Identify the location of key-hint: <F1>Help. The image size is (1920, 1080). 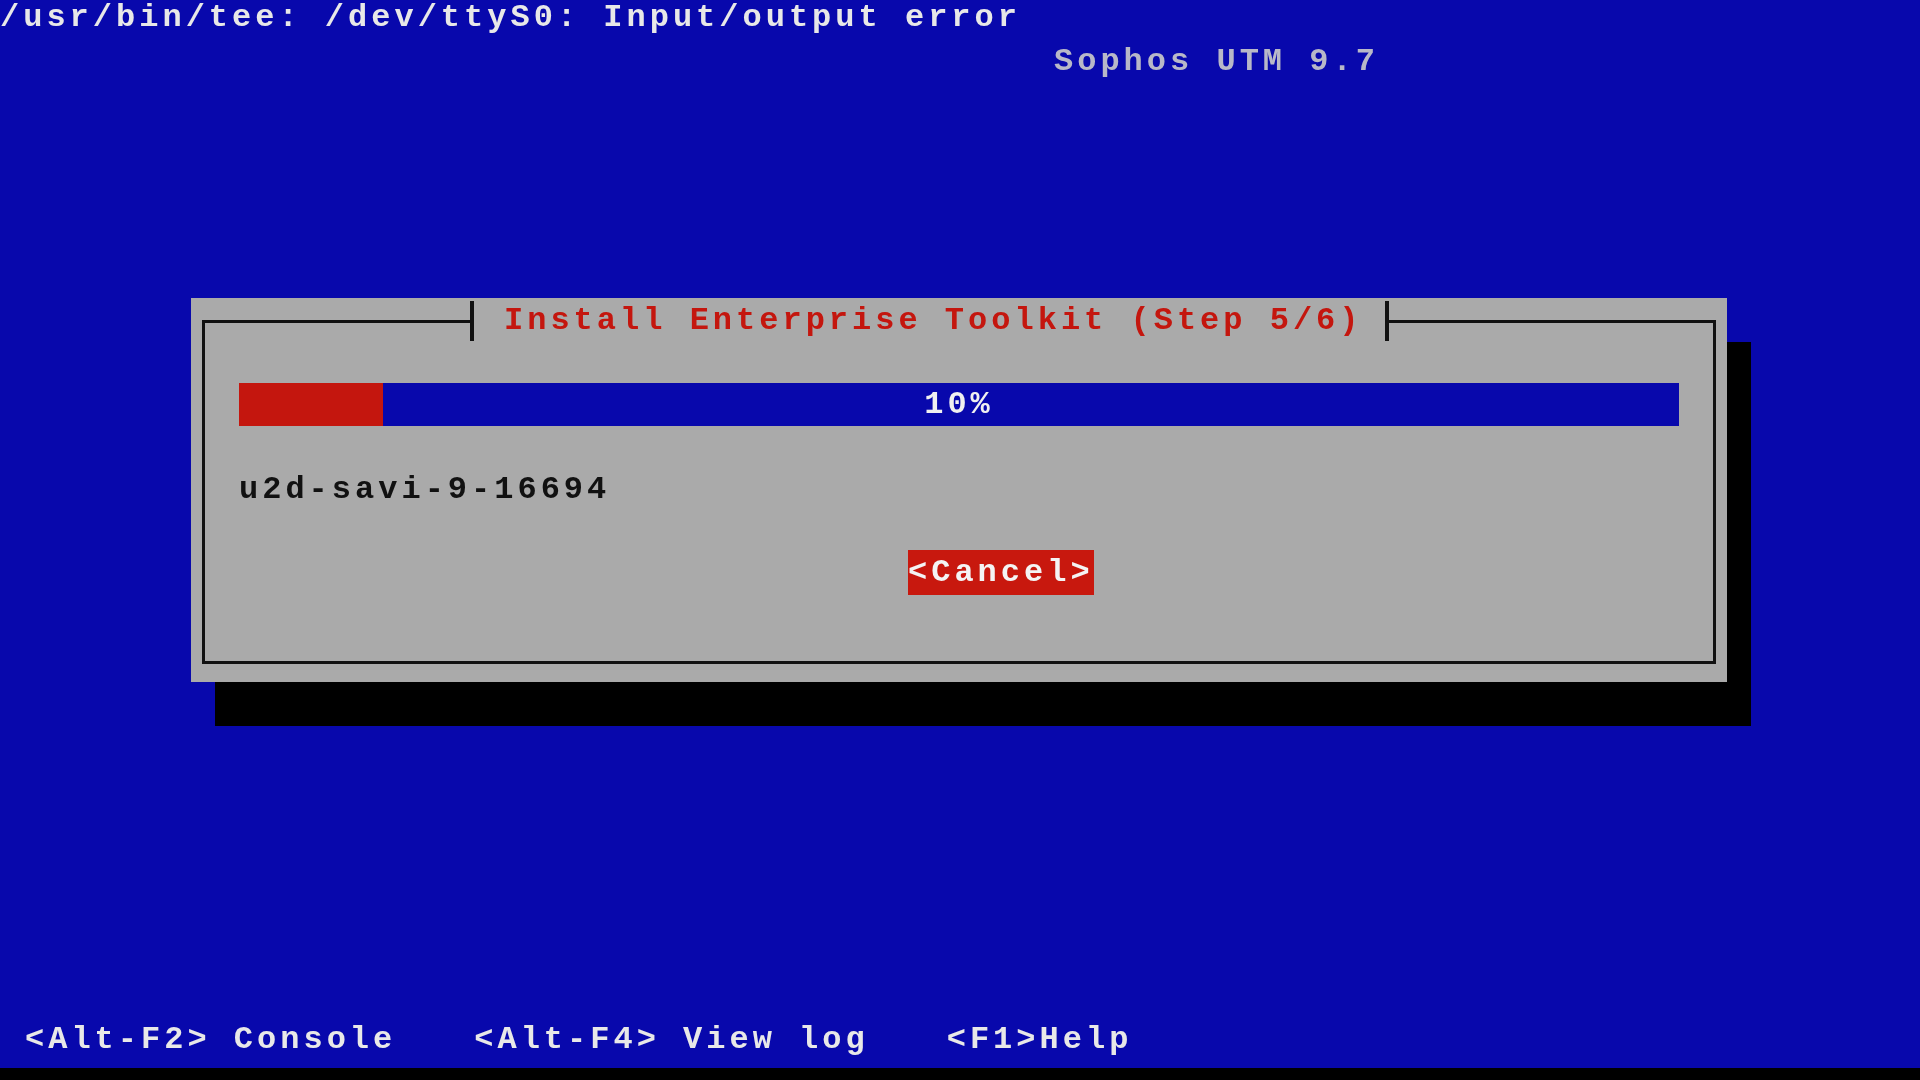
(1039, 1043).